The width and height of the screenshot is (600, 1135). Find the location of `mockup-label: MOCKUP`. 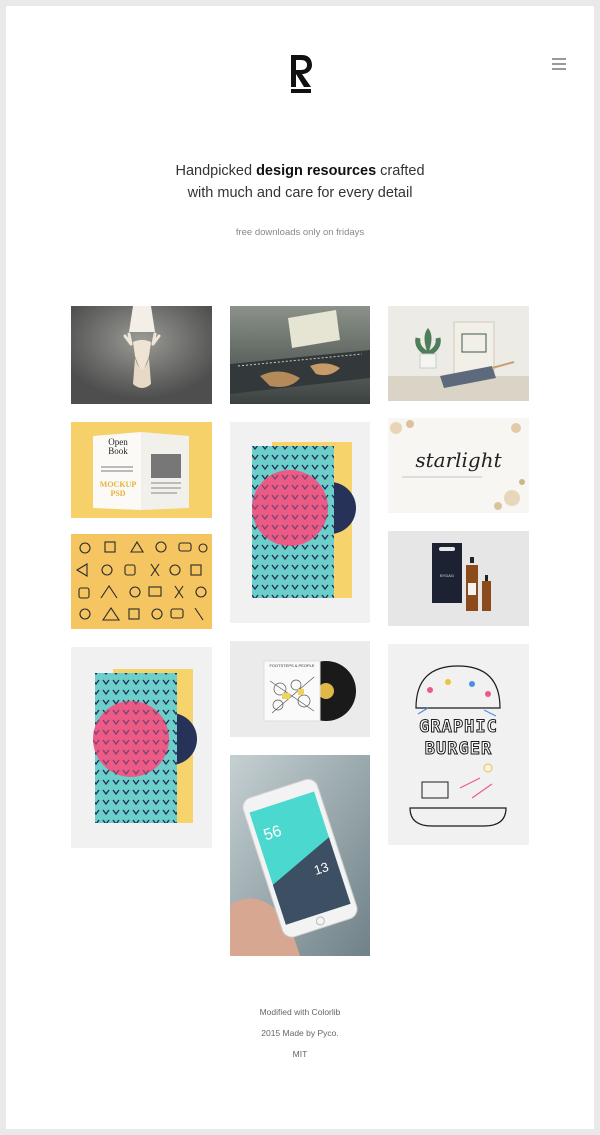

mockup-label: MOCKUP is located at coordinates (118, 484).